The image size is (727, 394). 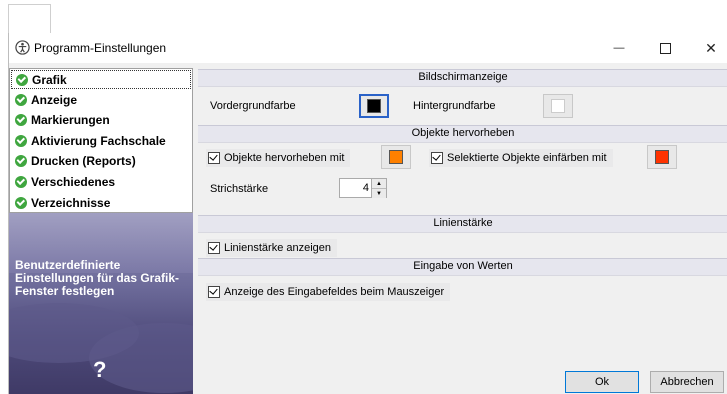 What do you see at coordinates (100, 48) in the screenshot?
I see `window-title: Programm-Einstellungen` at bounding box center [100, 48].